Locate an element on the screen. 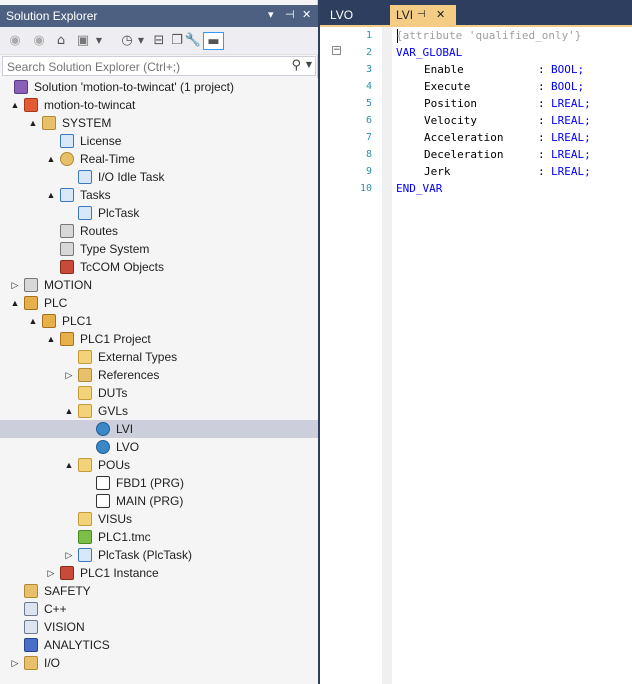  tree-item: C++ is located at coordinates (159, 609).